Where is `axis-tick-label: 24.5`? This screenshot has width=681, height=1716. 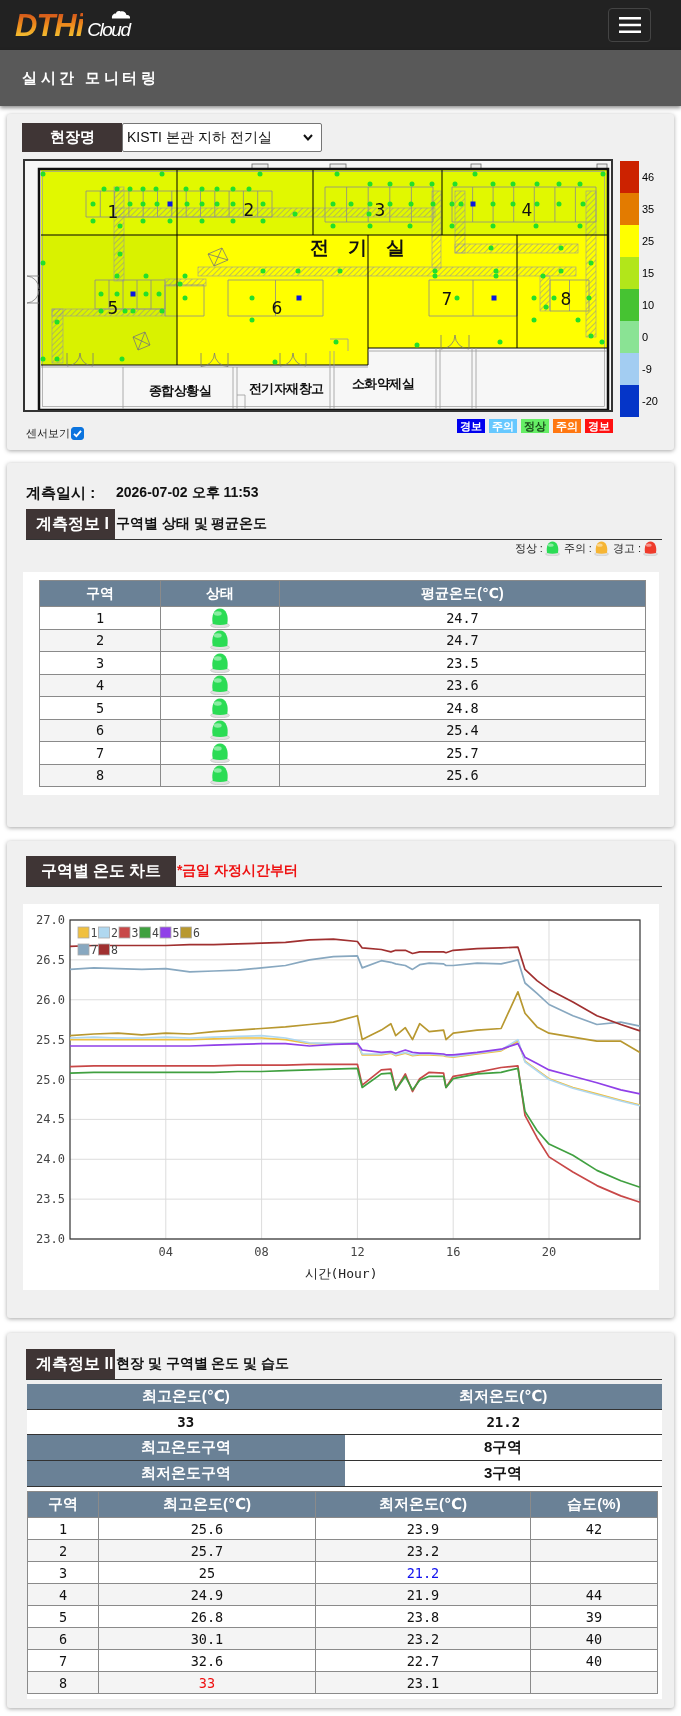 axis-tick-label: 24.5 is located at coordinates (50, 1119).